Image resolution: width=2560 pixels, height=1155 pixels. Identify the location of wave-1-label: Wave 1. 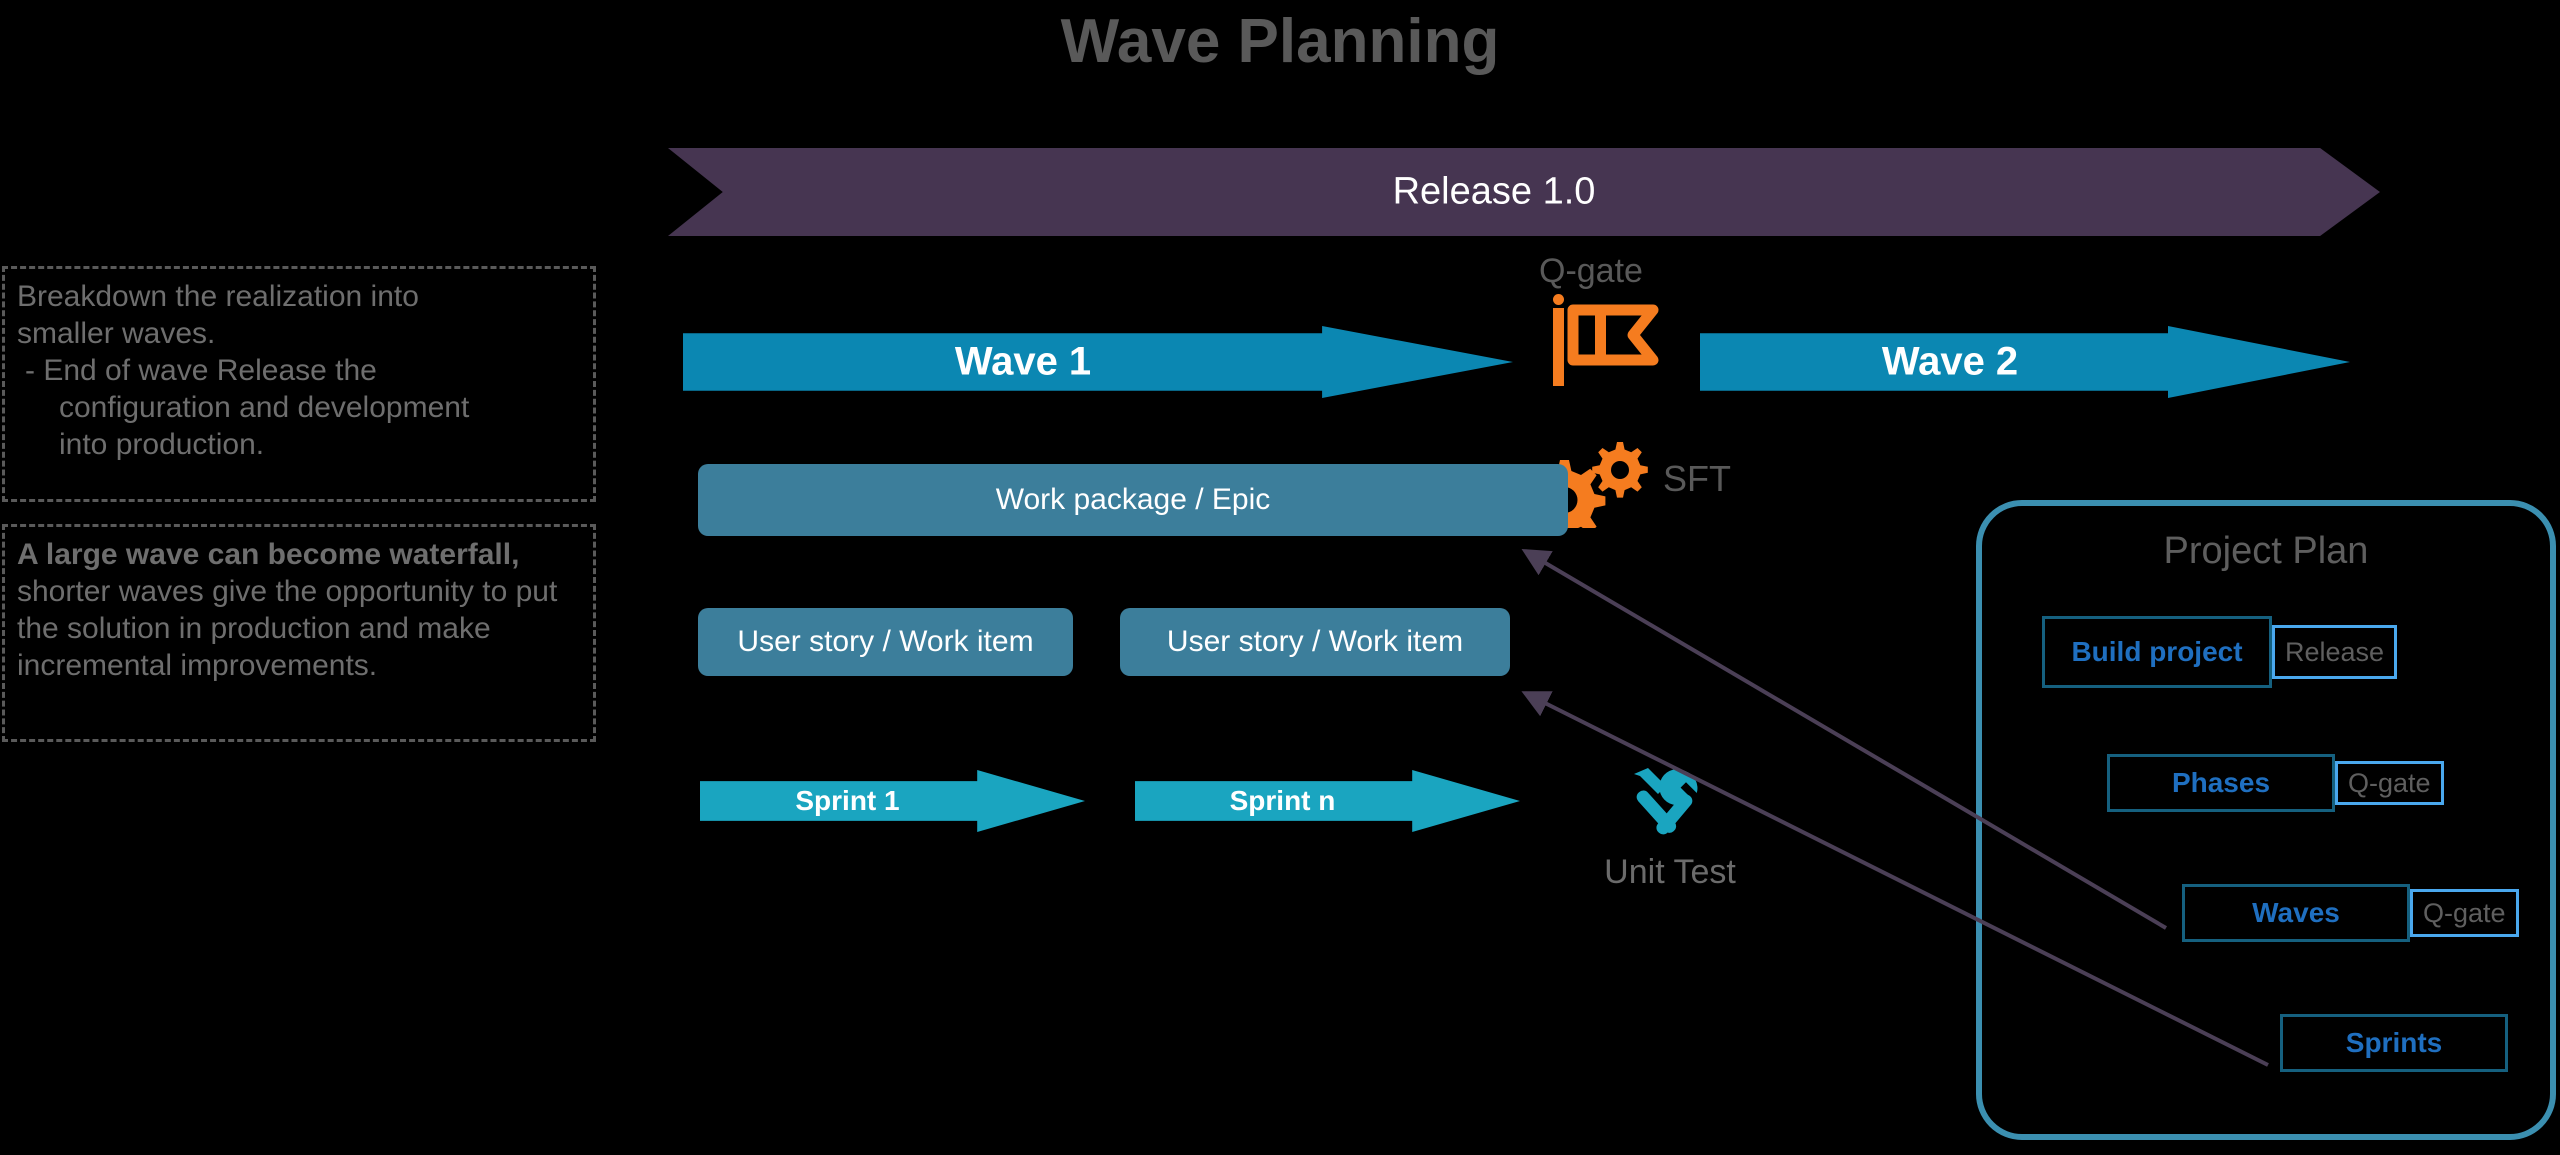
(1023, 361).